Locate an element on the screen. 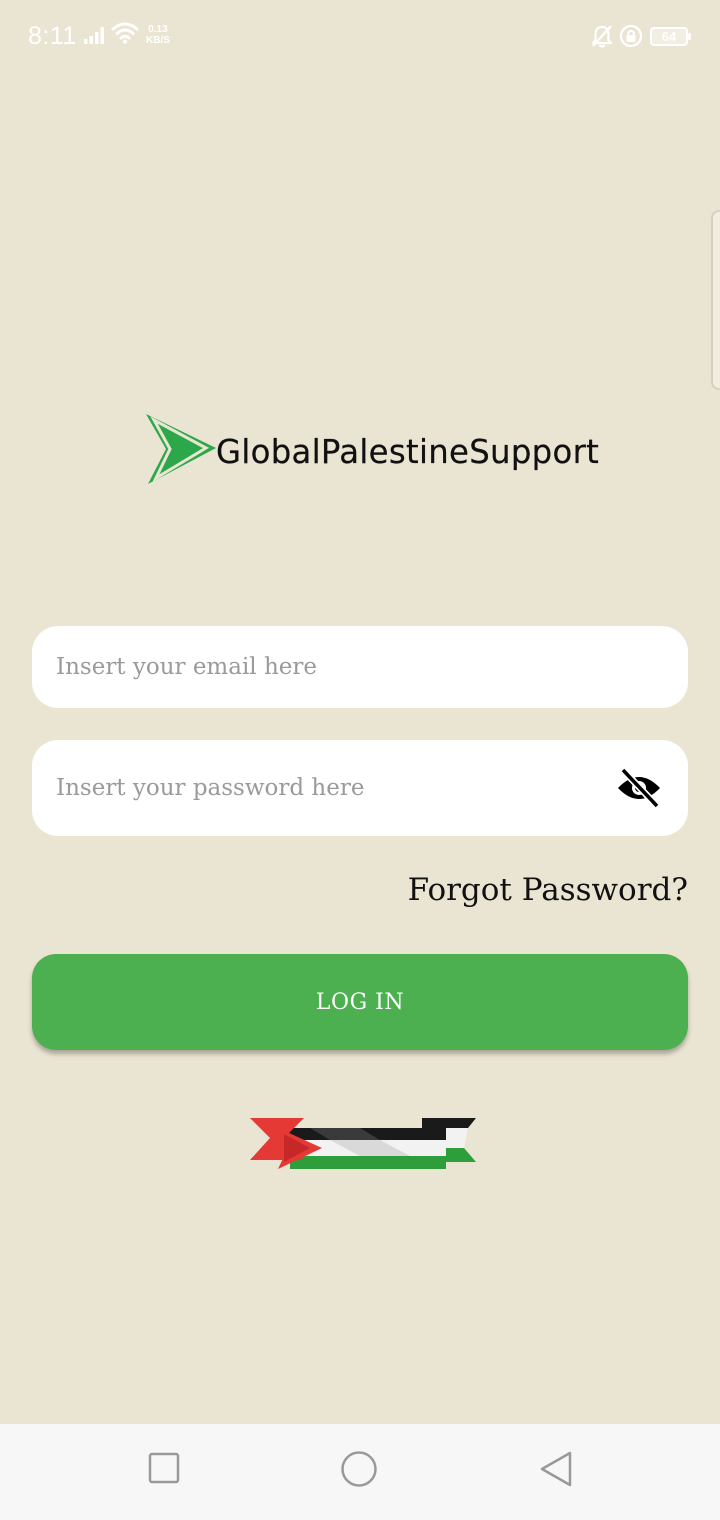 Image resolution: width=720 pixels, height=1520 pixels. app-logo: GlobalPalestineSupport is located at coordinates (371, 450).